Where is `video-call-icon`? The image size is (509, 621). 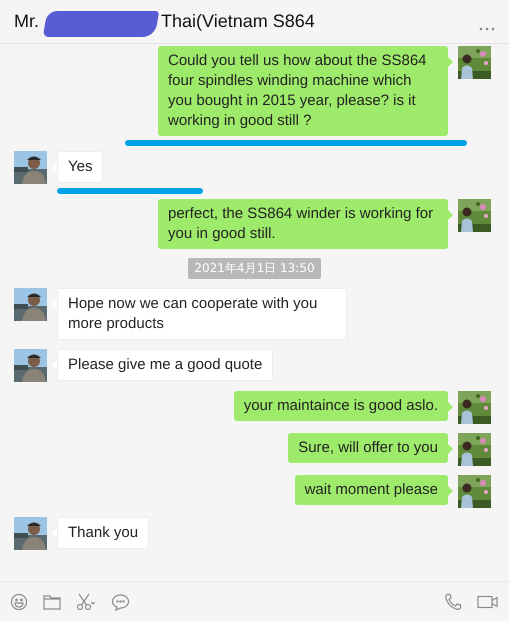 video-call-icon is located at coordinates (488, 601).